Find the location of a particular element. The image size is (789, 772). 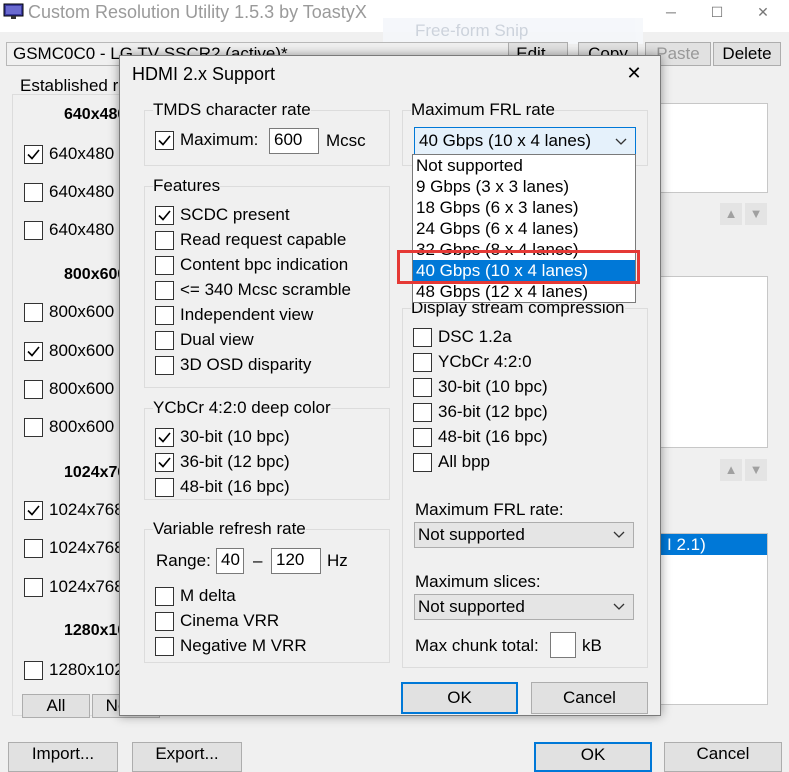

main-ok-button: OK is located at coordinates (593, 757).